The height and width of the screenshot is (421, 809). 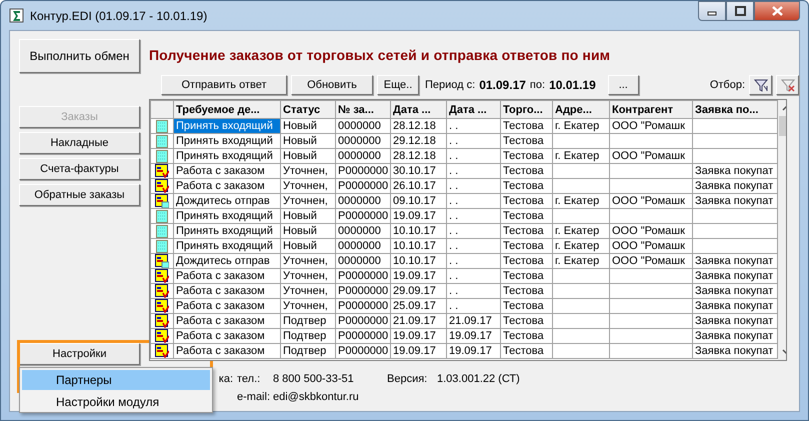 I want to click on email-label: e-mail:, so click(x=254, y=397).